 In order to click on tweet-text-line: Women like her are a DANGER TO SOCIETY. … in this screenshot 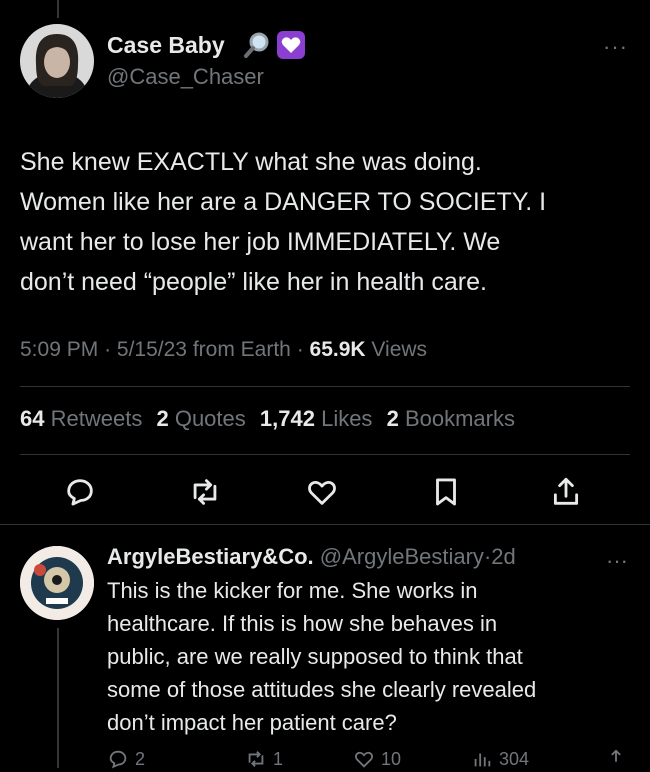, I will do `click(283, 202)`.